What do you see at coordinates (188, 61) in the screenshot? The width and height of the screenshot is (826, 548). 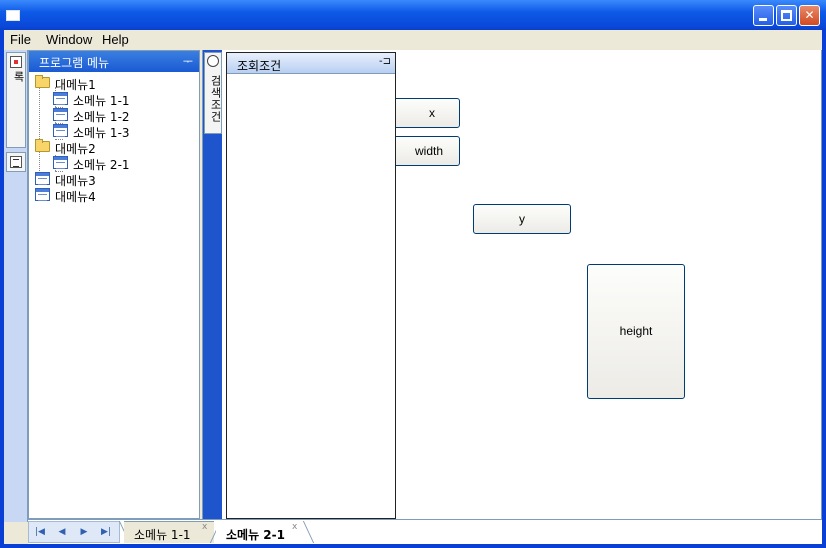 I see `pin-icon: ᅮ` at bounding box center [188, 61].